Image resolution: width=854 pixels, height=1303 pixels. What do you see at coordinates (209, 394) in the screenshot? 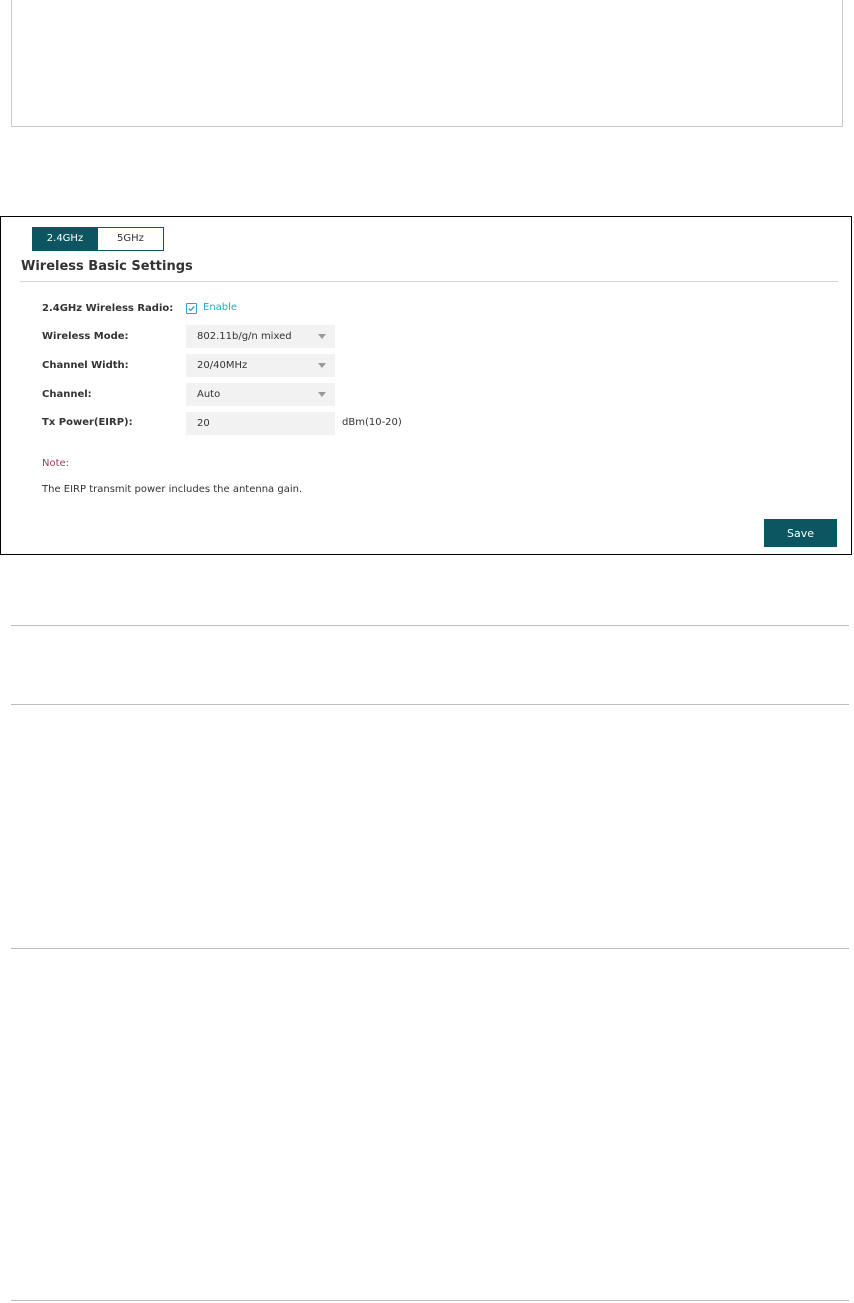
I see `channel-value: Auto` at bounding box center [209, 394].